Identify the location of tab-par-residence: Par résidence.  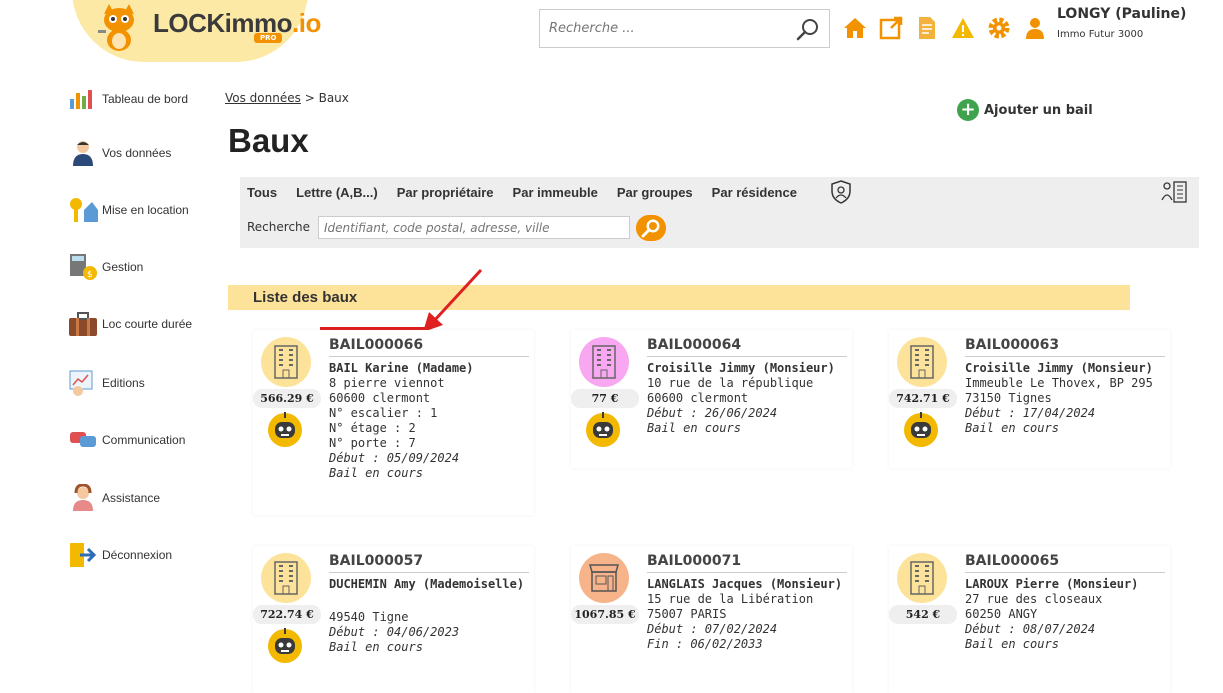
(754, 192).